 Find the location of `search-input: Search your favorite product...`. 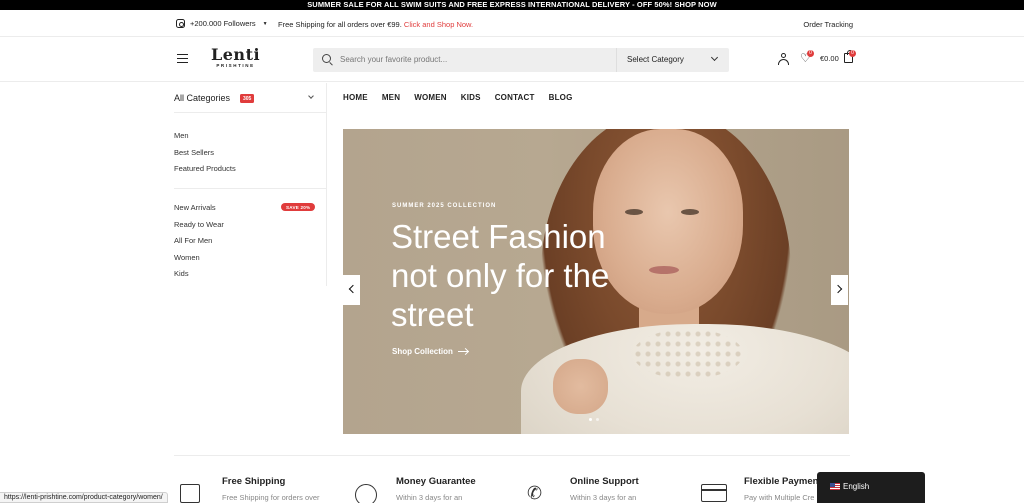

search-input: Search your favorite product... is located at coordinates (393, 59).